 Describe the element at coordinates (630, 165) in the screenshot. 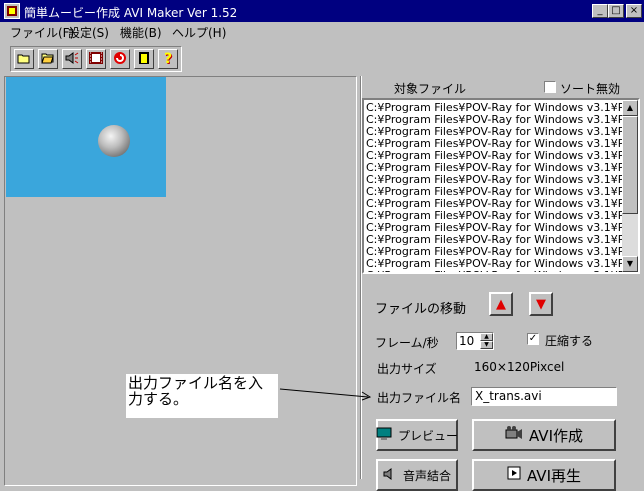

I see `scroll-thumb` at that location.